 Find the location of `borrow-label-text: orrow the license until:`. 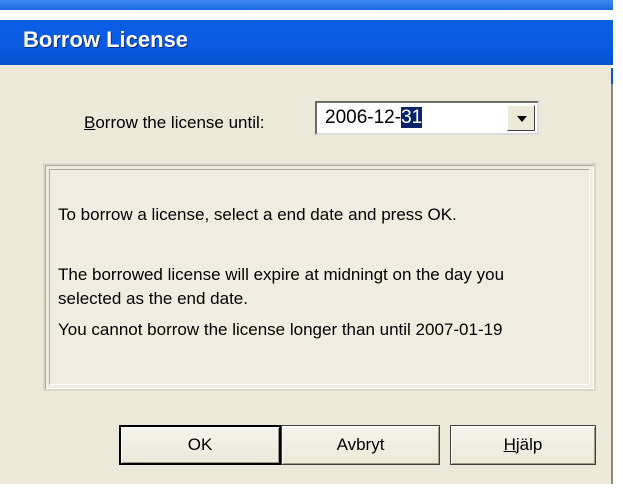

borrow-label-text: orrow the license until: is located at coordinates (180, 122).